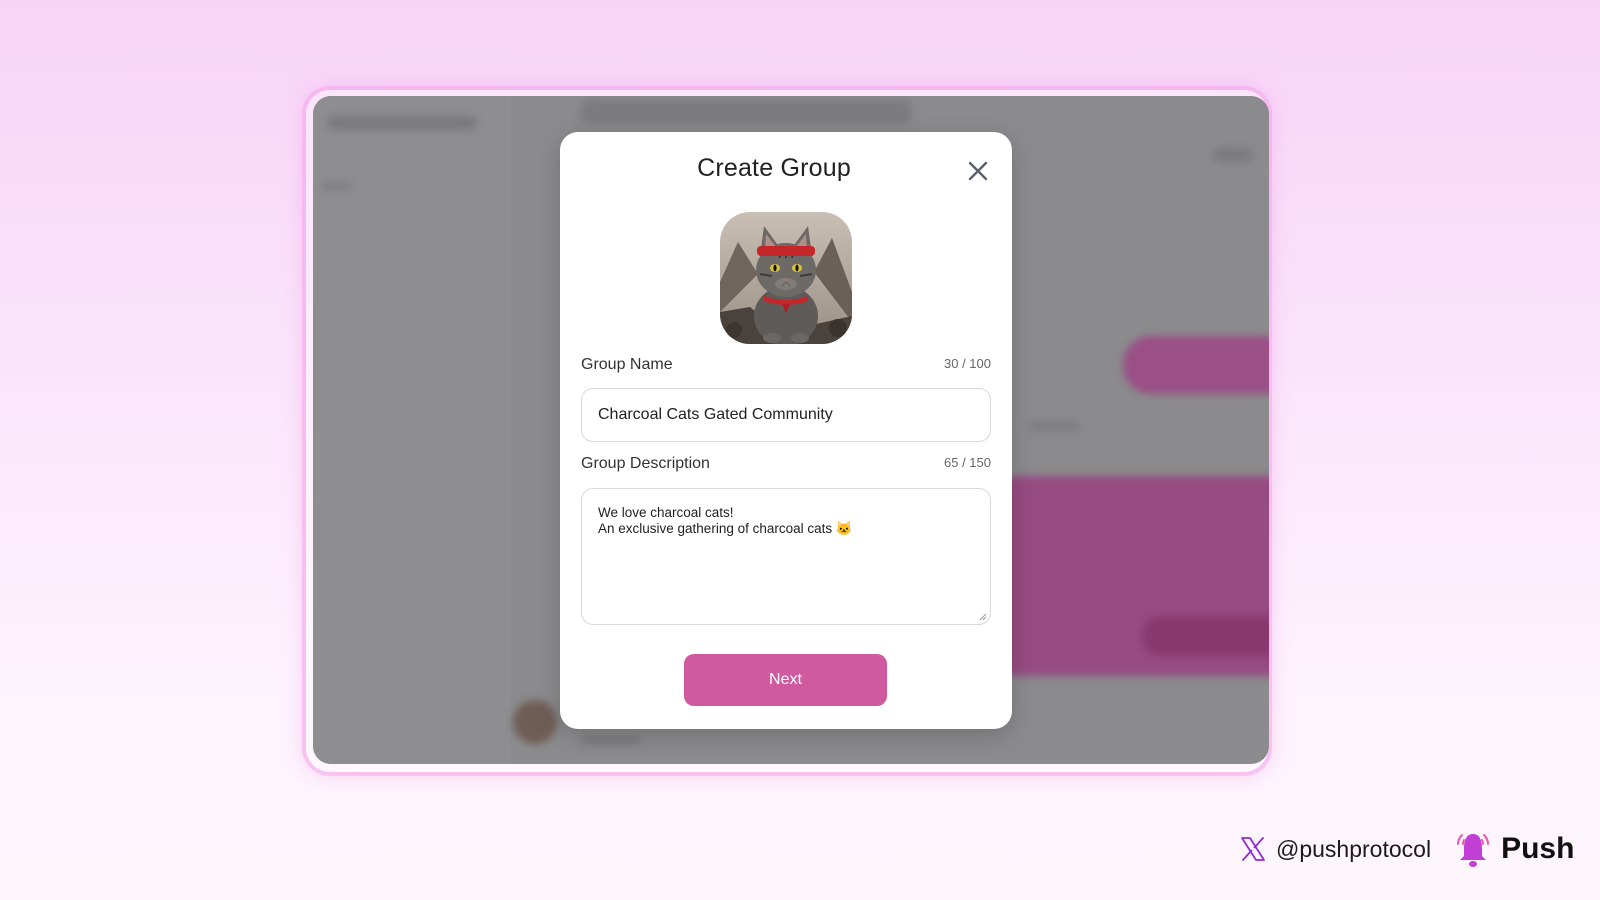 This screenshot has height=900, width=1600. What do you see at coordinates (774, 168) in the screenshot?
I see `modal-title: Create Group` at bounding box center [774, 168].